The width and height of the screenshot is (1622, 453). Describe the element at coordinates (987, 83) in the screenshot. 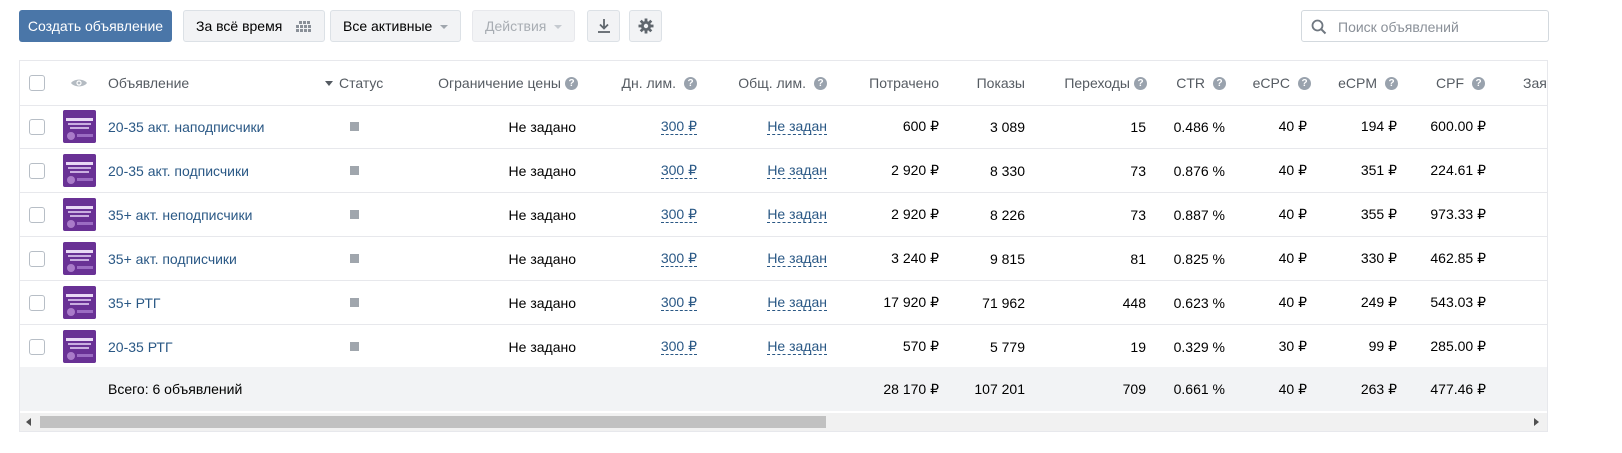

I see `col-impressions: Показы` at that location.